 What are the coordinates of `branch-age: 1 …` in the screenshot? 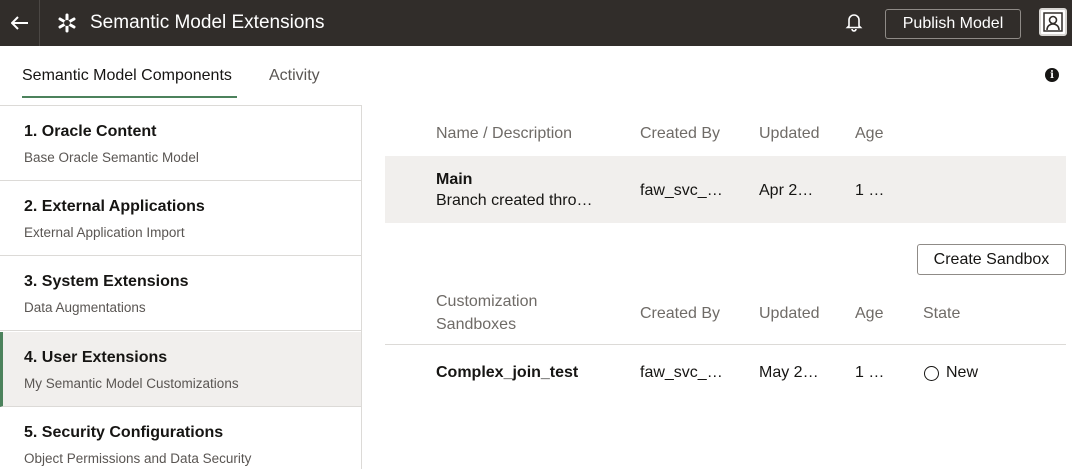 It's located at (870, 190).